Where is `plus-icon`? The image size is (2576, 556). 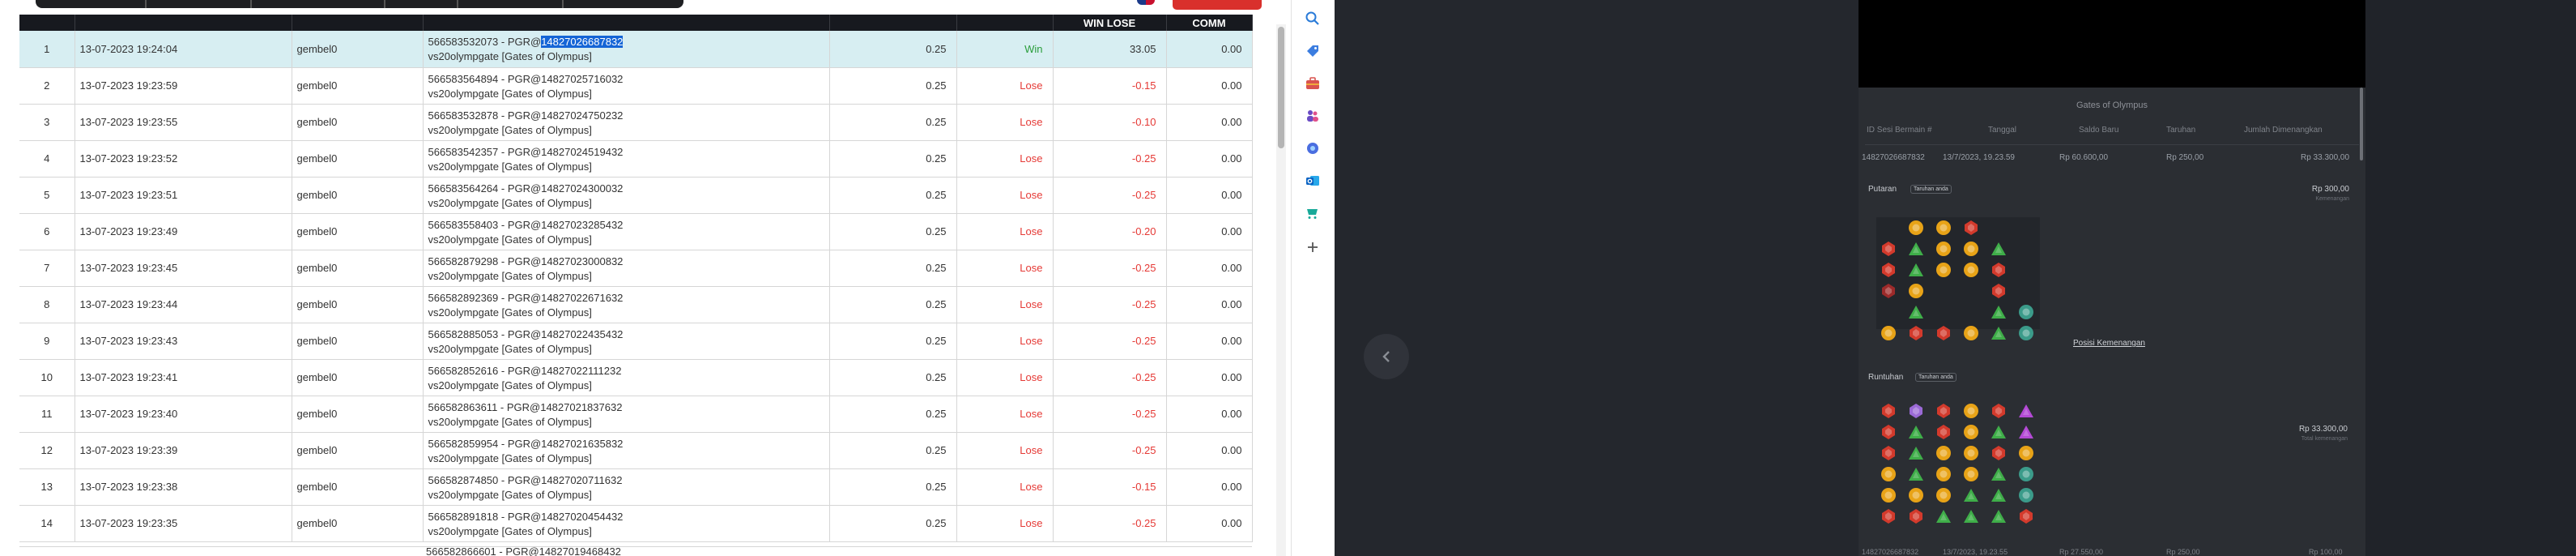 plus-icon is located at coordinates (1312, 248).